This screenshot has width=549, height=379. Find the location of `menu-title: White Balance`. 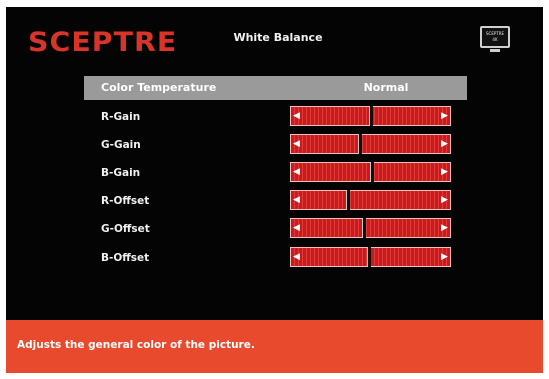

menu-title: White Balance is located at coordinates (278, 37).